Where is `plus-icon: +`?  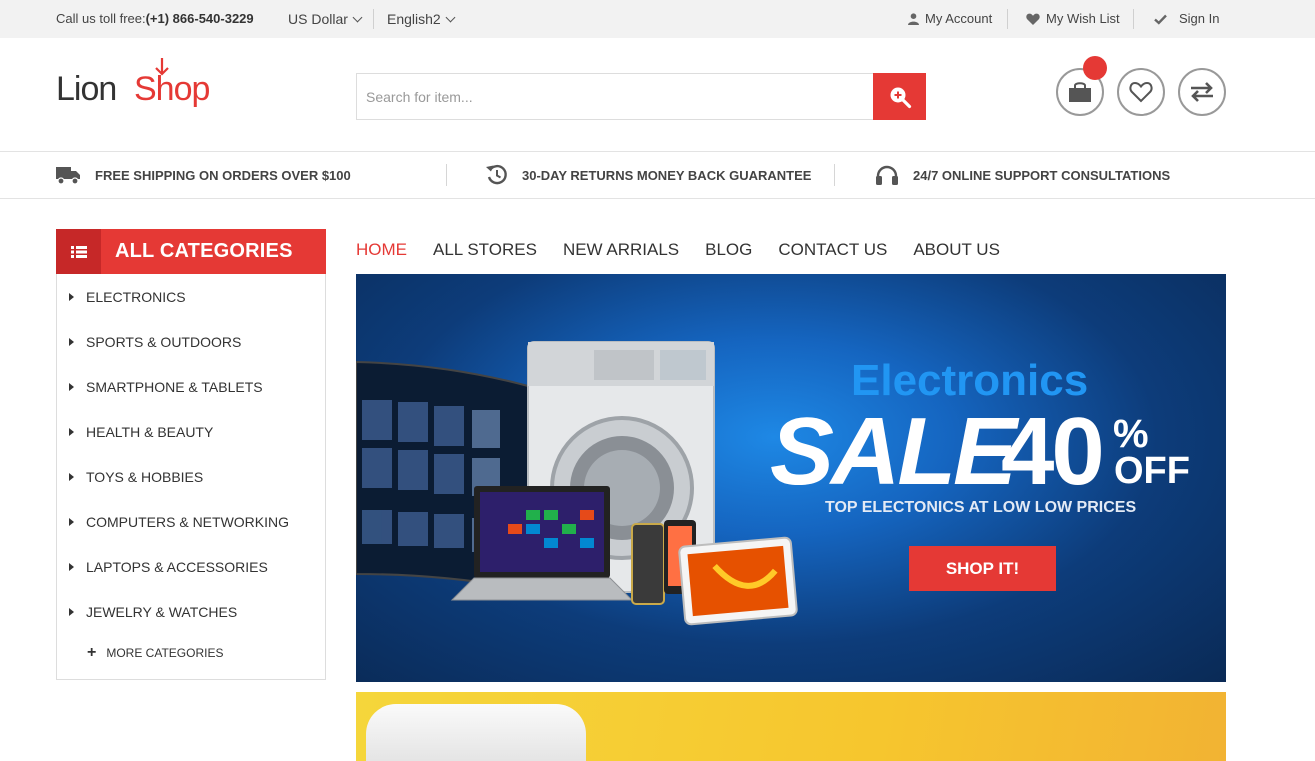
plus-icon: + is located at coordinates (92, 652).